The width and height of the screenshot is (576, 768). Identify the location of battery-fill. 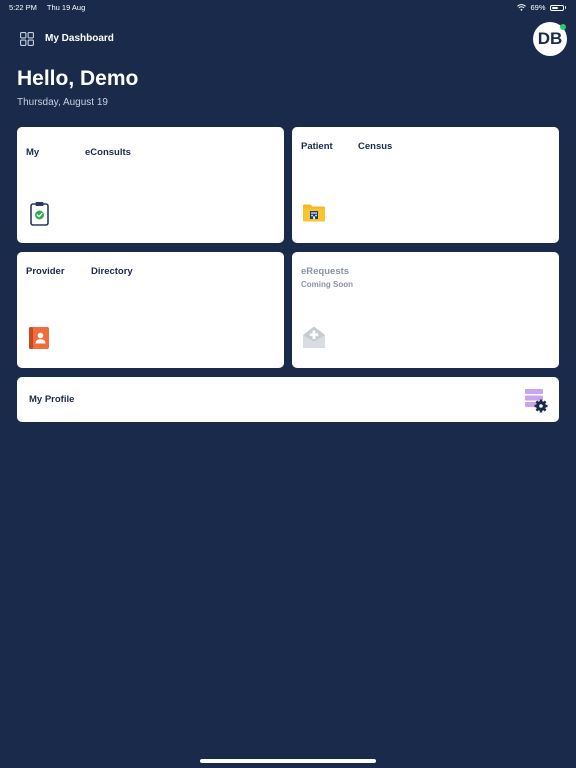
(555, 7).